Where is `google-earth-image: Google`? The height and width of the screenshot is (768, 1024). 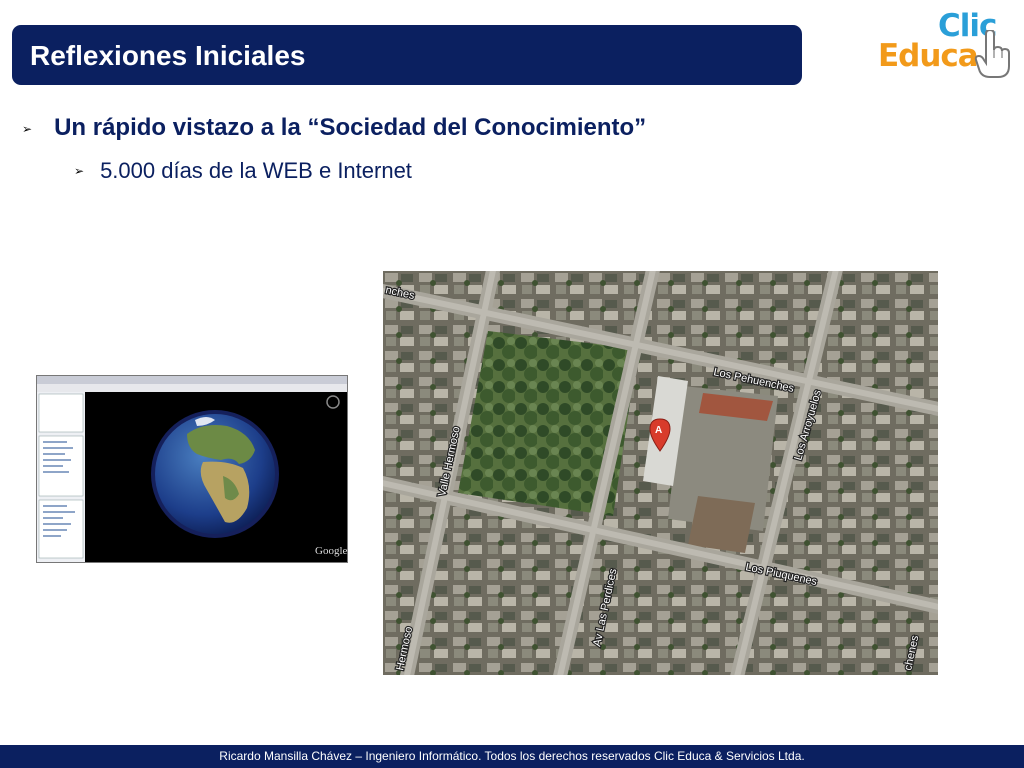 google-earth-image: Google is located at coordinates (192, 469).